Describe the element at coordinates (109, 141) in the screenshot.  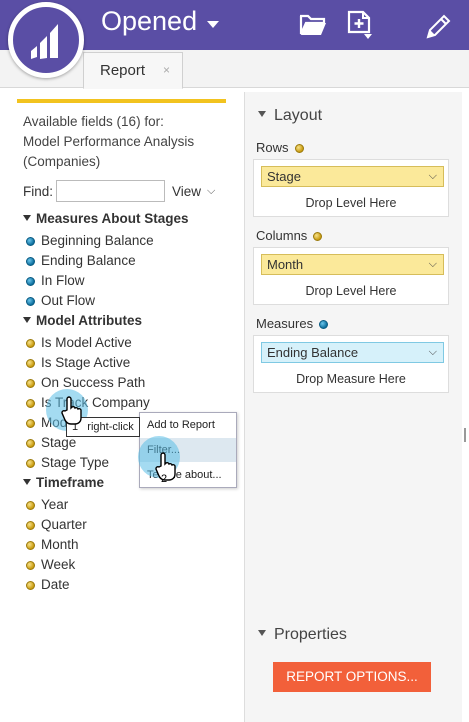
I see `avail-line: Model Performance Analysis` at that location.